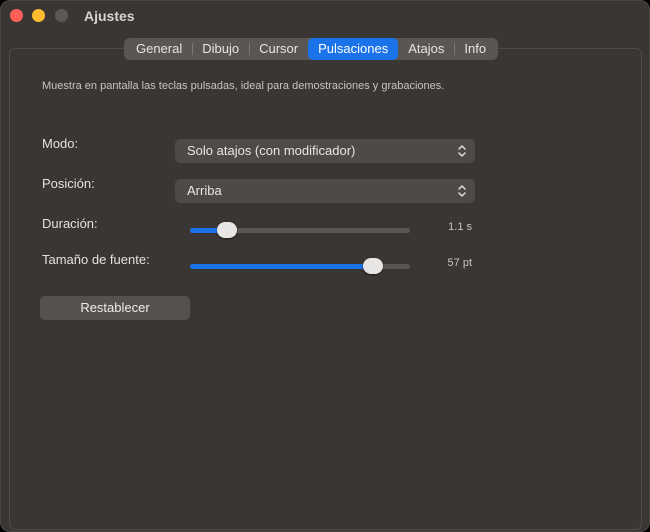 This screenshot has width=650, height=532. I want to click on window-title: Ajustes, so click(109, 16).